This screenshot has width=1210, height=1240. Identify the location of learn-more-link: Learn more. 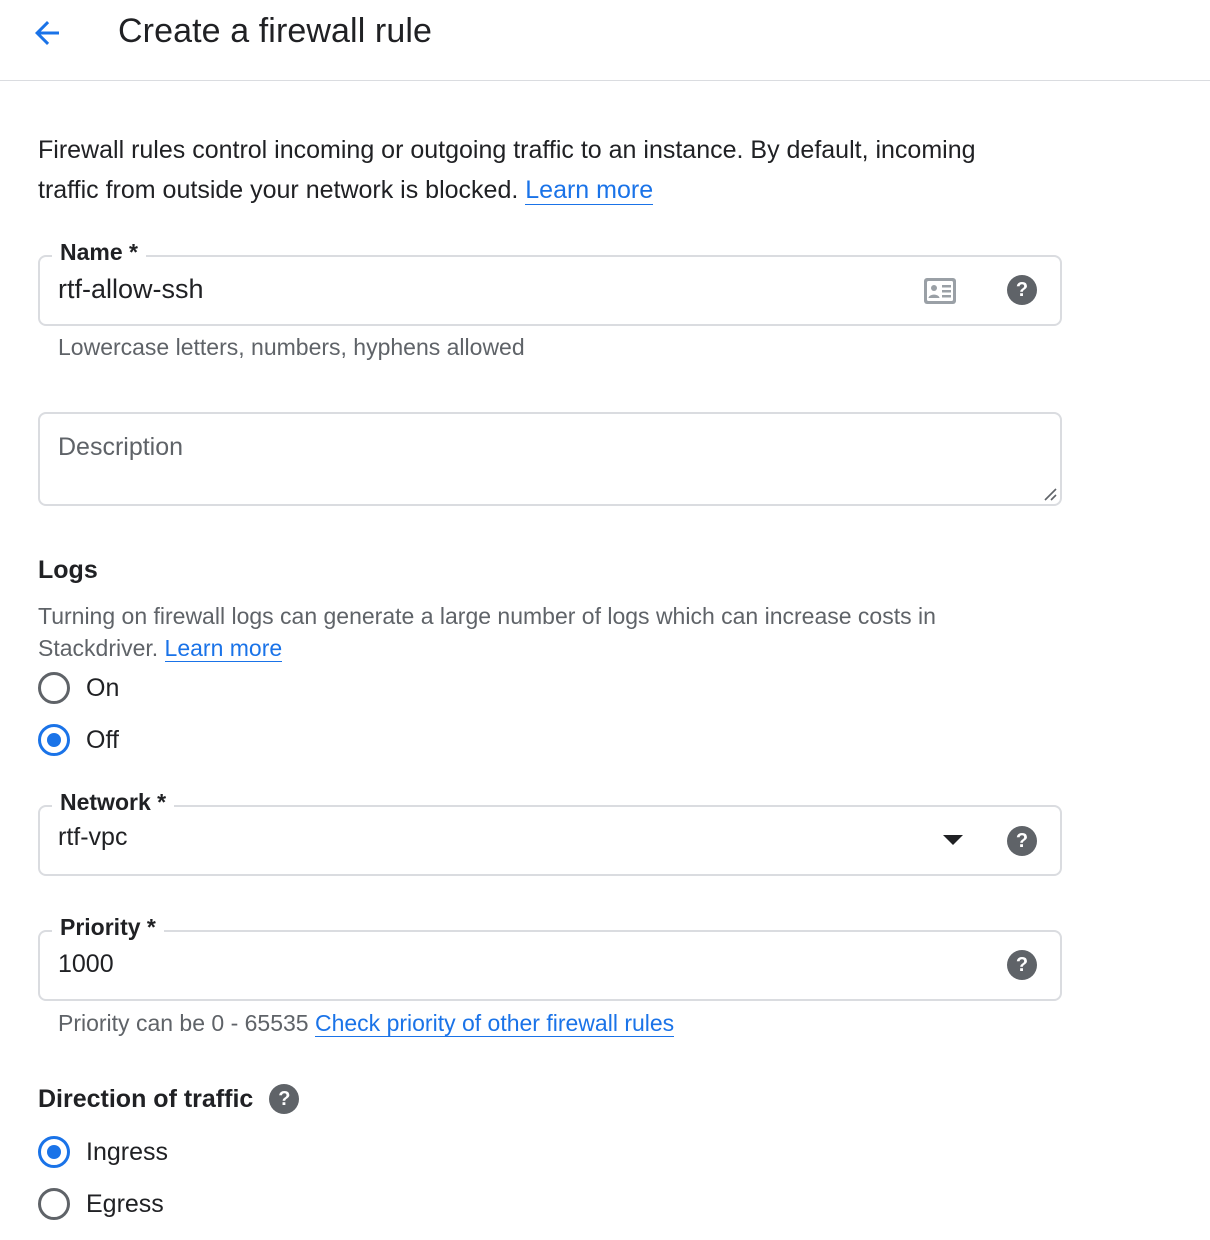
(589, 190).